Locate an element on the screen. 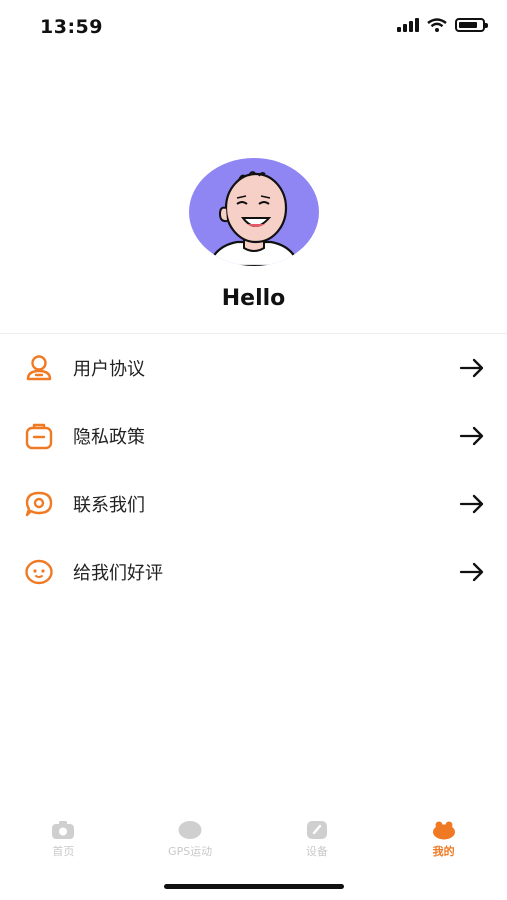  menu-label-privacy-policy: 隐私政策 is located at coordinates (109, 437).